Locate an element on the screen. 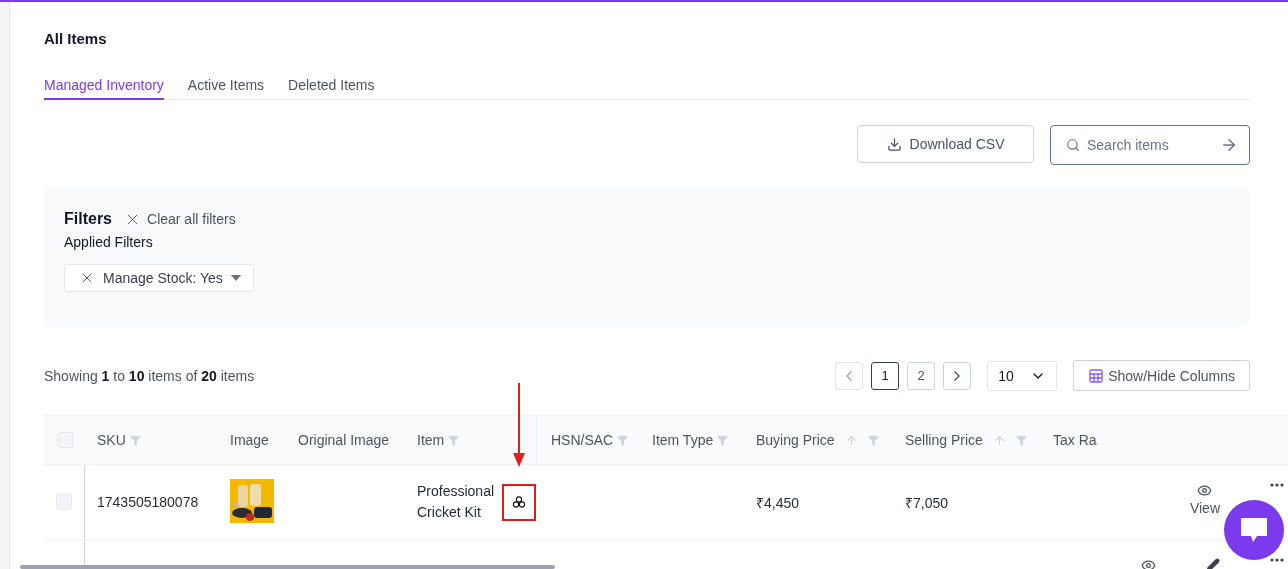 Image resolution: width=1288 pixels, height=569 pixels. view-button: View is located at coordinates (1204, 499).